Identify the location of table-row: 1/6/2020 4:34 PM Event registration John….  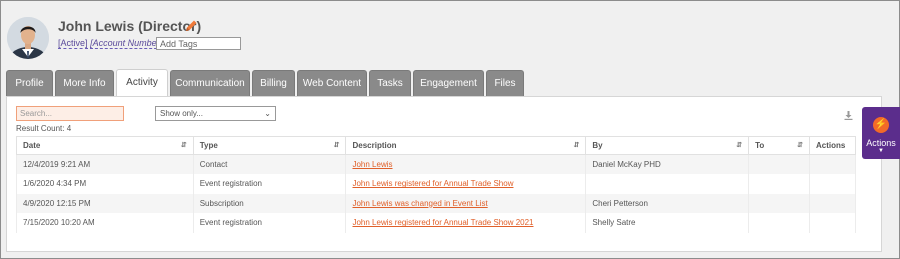
(436, 184).